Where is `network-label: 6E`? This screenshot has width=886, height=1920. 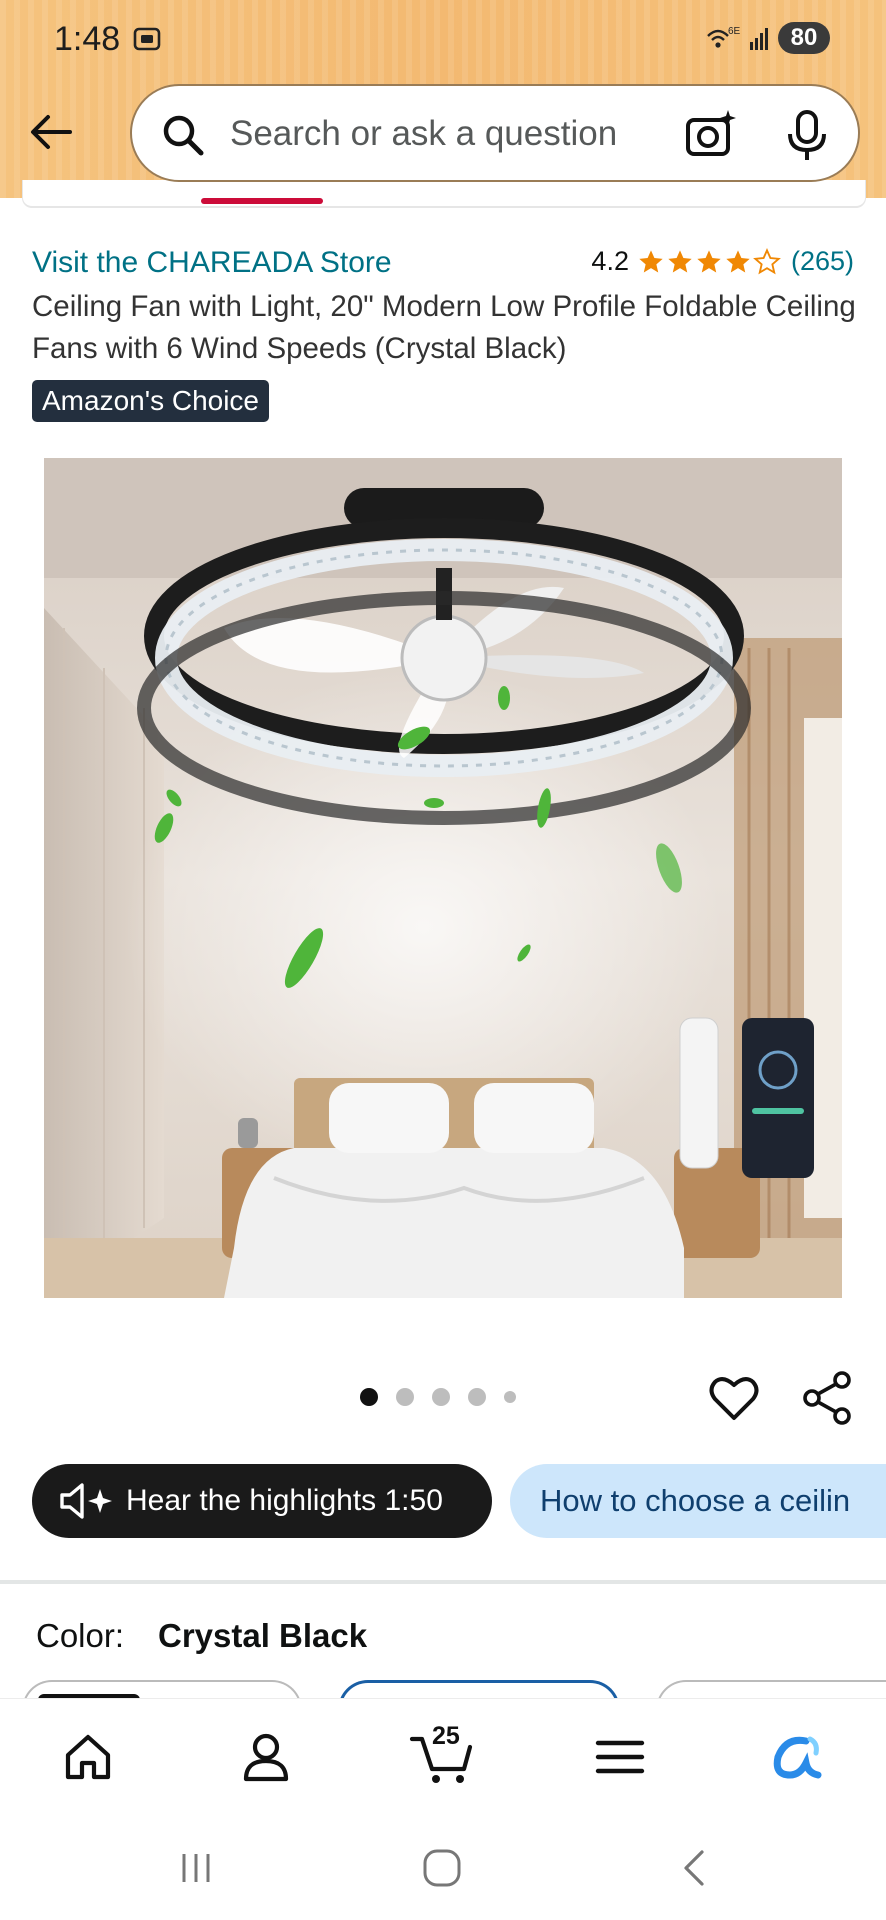
network-label: 6E is located at coordinates (734, 31).